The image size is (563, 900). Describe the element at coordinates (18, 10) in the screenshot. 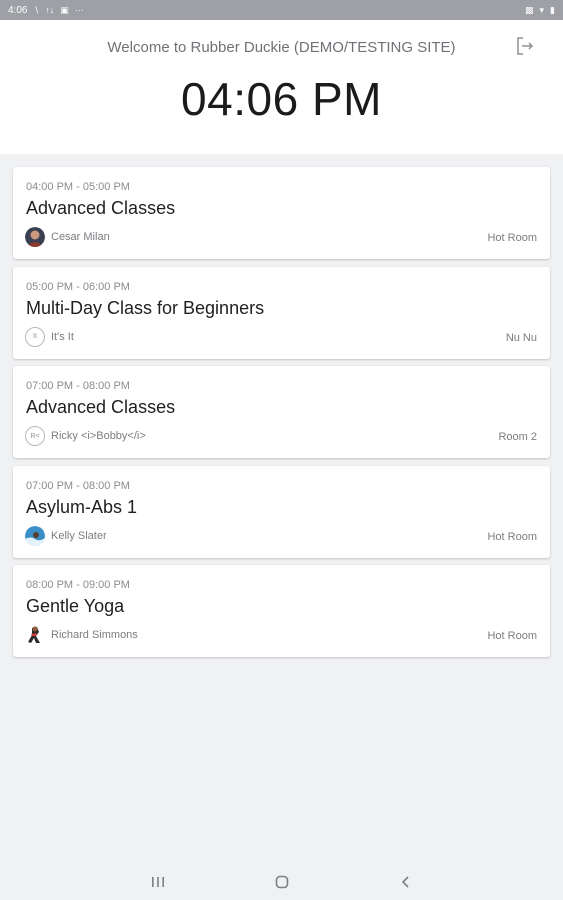

I see `status-time: 4:06` at that location.